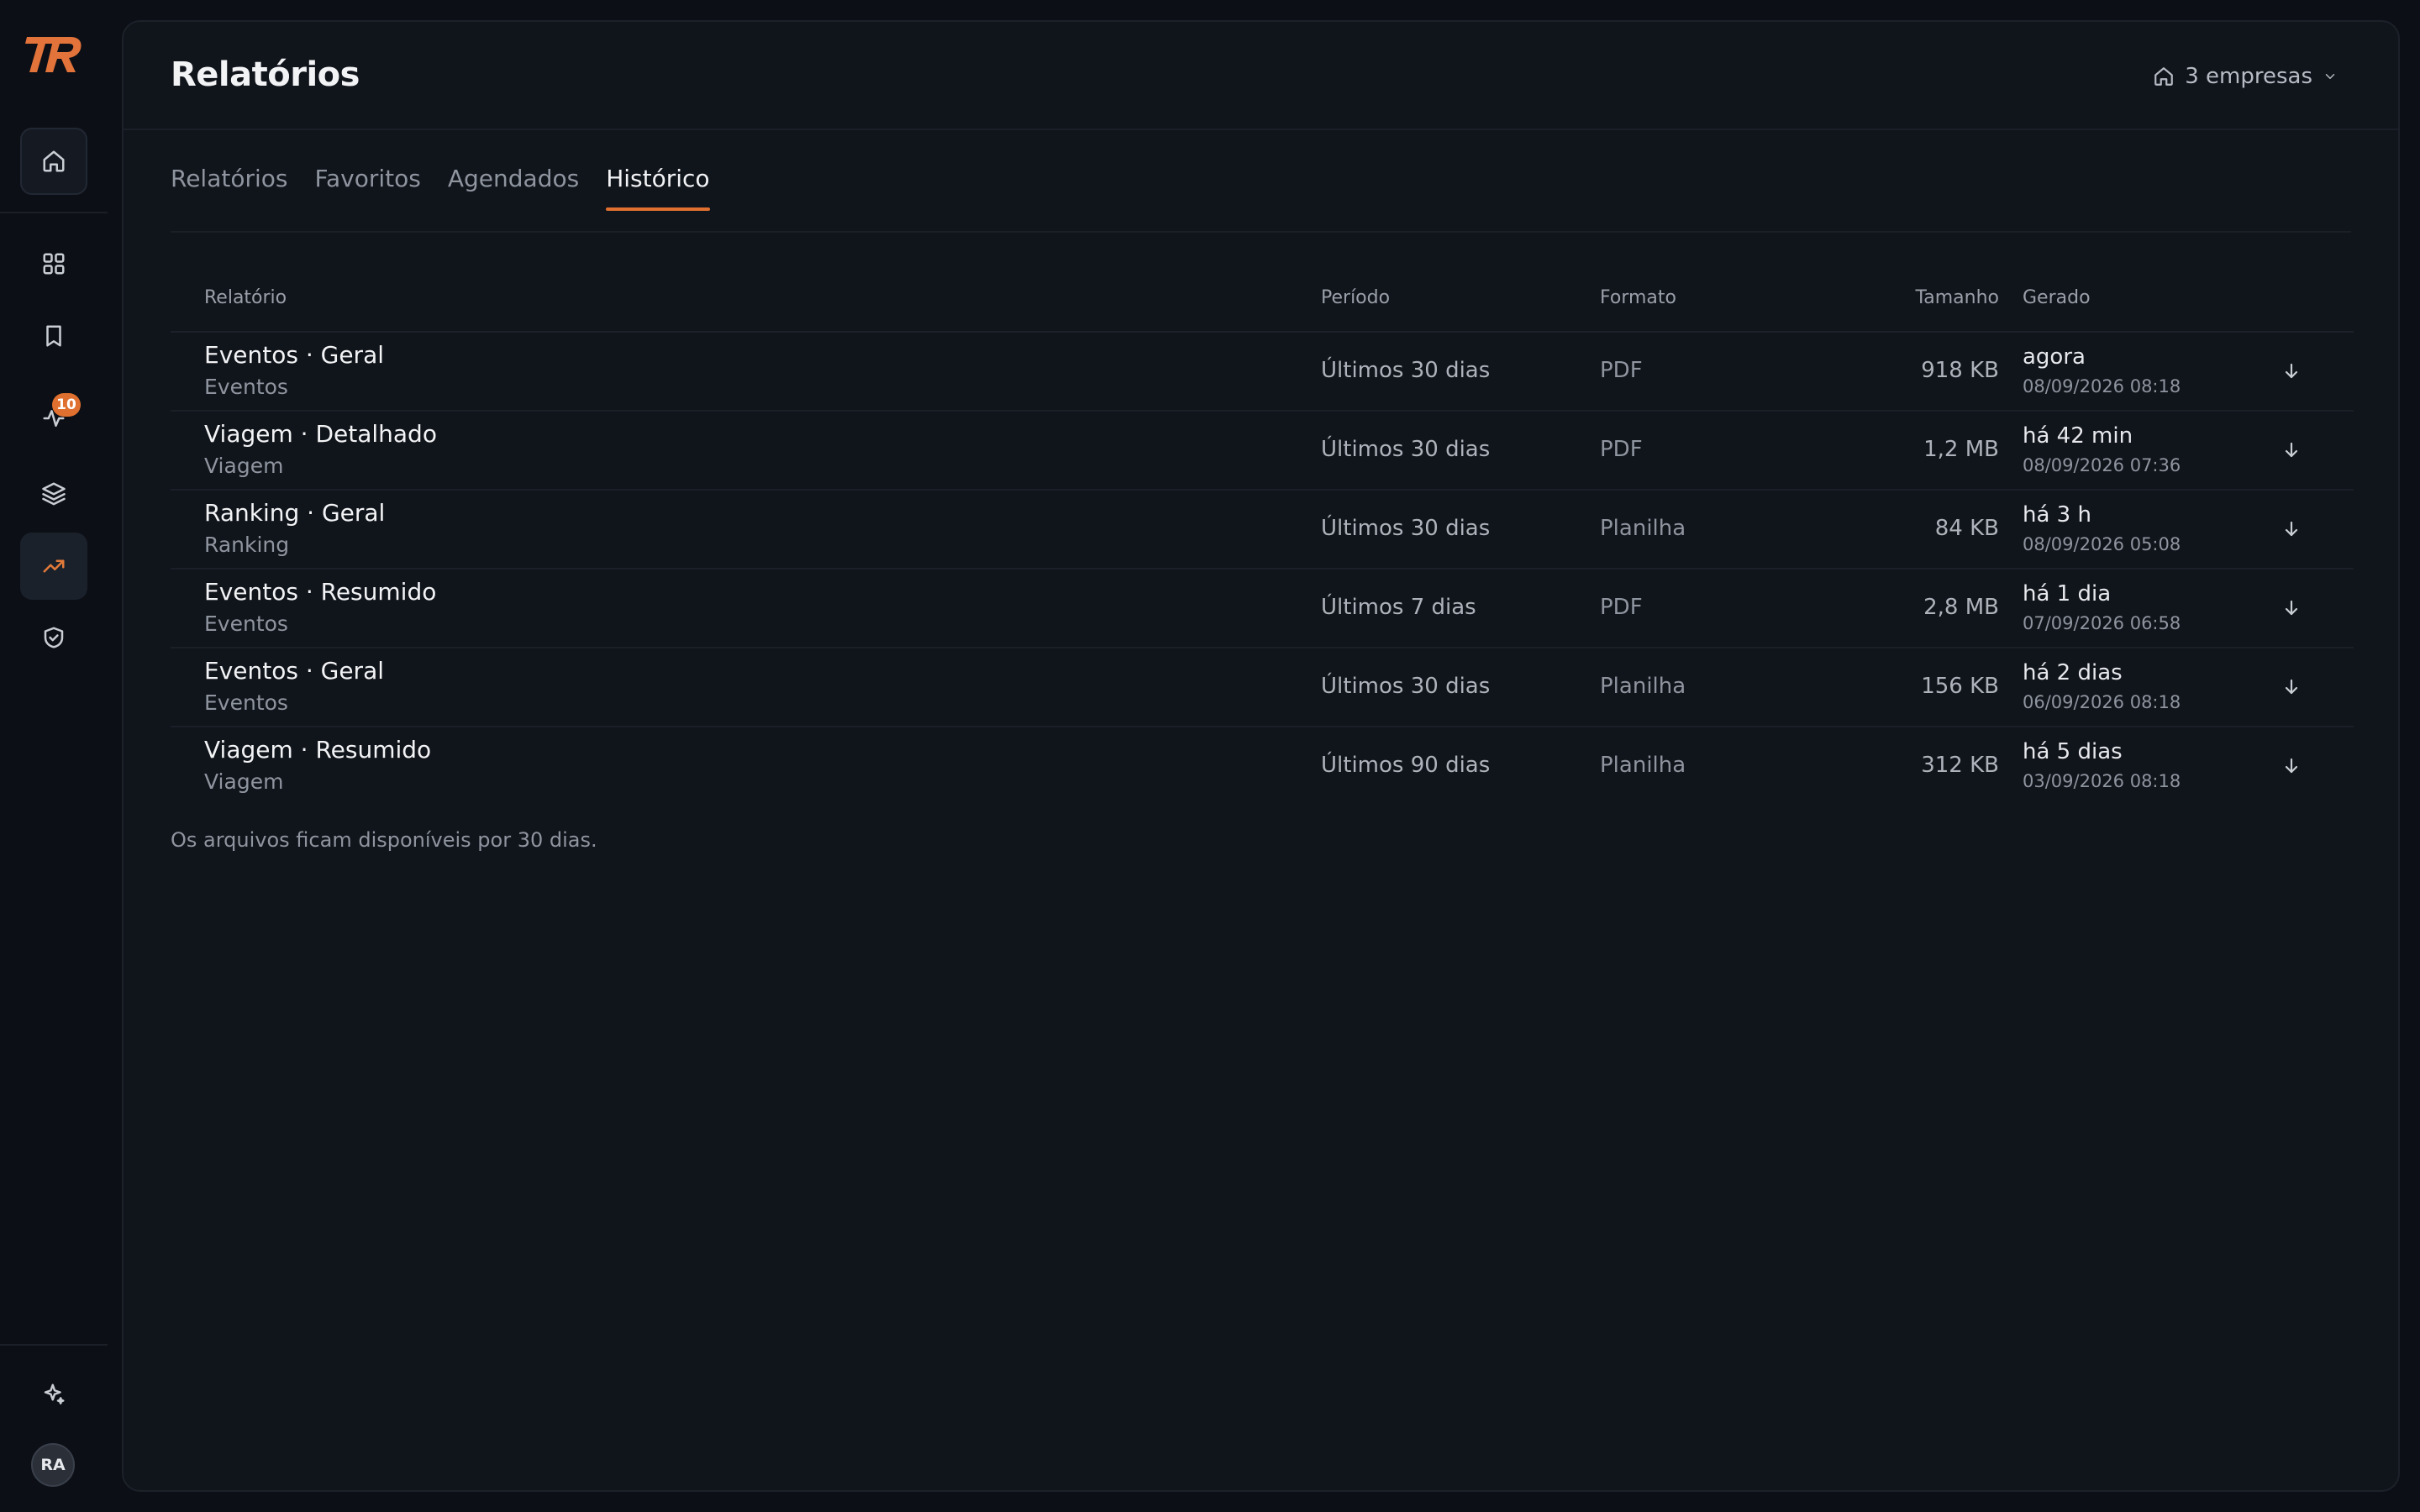  I want to click on column-header-format: Formato, so click(1638, 297).